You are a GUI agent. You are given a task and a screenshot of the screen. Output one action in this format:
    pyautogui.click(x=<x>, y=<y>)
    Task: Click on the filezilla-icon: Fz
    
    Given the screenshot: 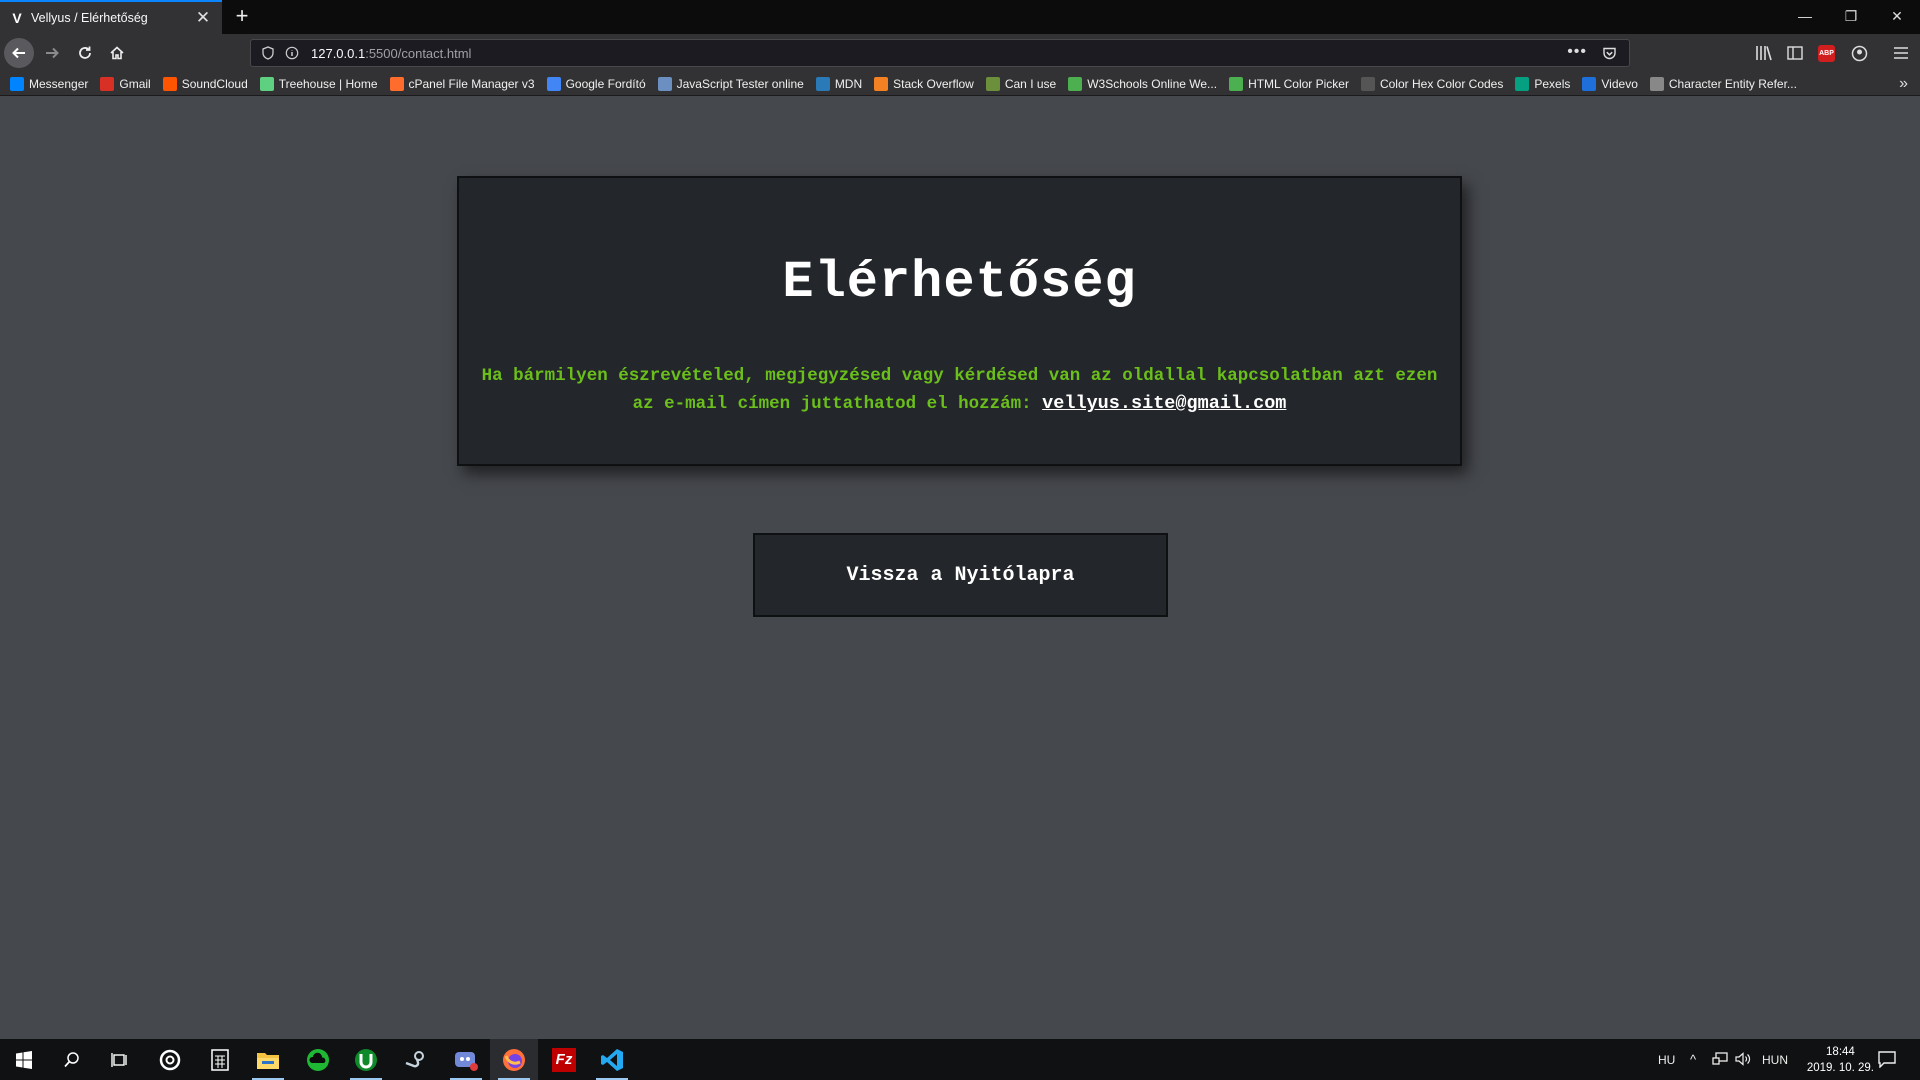 What is the action you would take?
    pyautogui.click(x=564, y=1059)
    